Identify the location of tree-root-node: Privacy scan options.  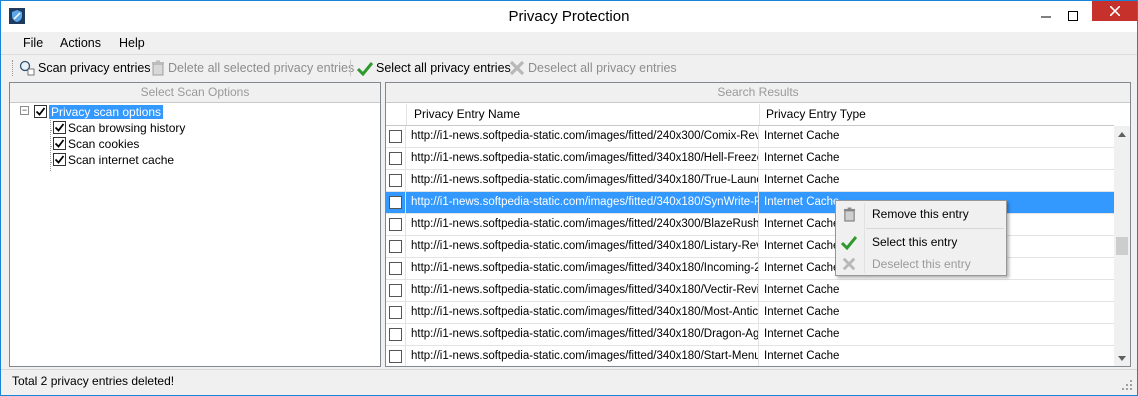
(99, 111).